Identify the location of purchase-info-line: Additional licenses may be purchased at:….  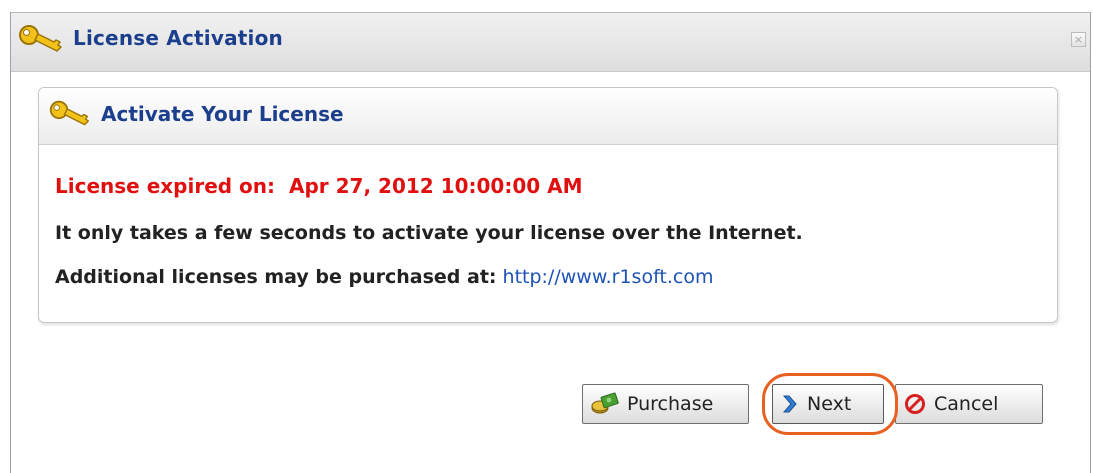
(384, 277).